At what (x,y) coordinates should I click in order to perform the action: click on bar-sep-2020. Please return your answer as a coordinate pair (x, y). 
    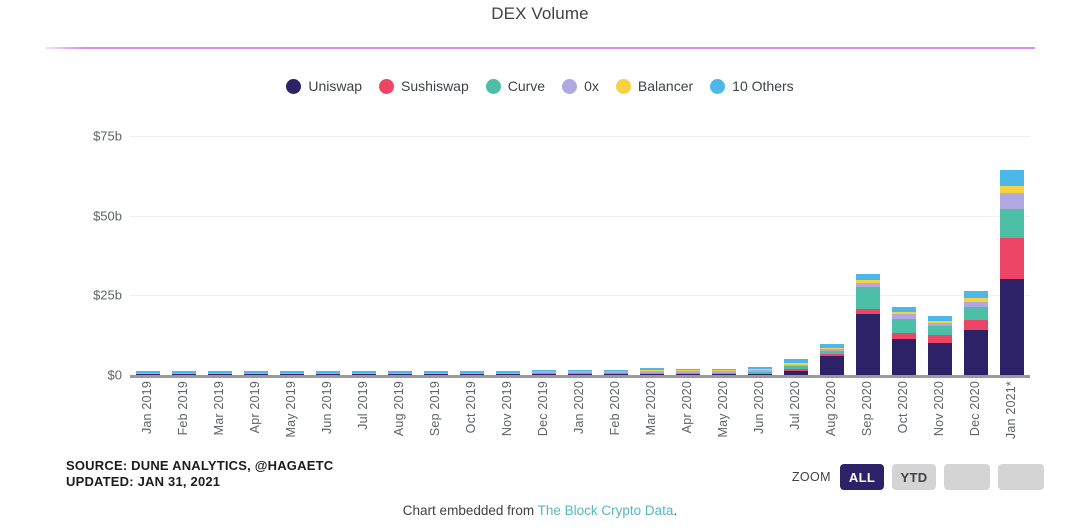
    Looking at the image, I should click on (868, 324).